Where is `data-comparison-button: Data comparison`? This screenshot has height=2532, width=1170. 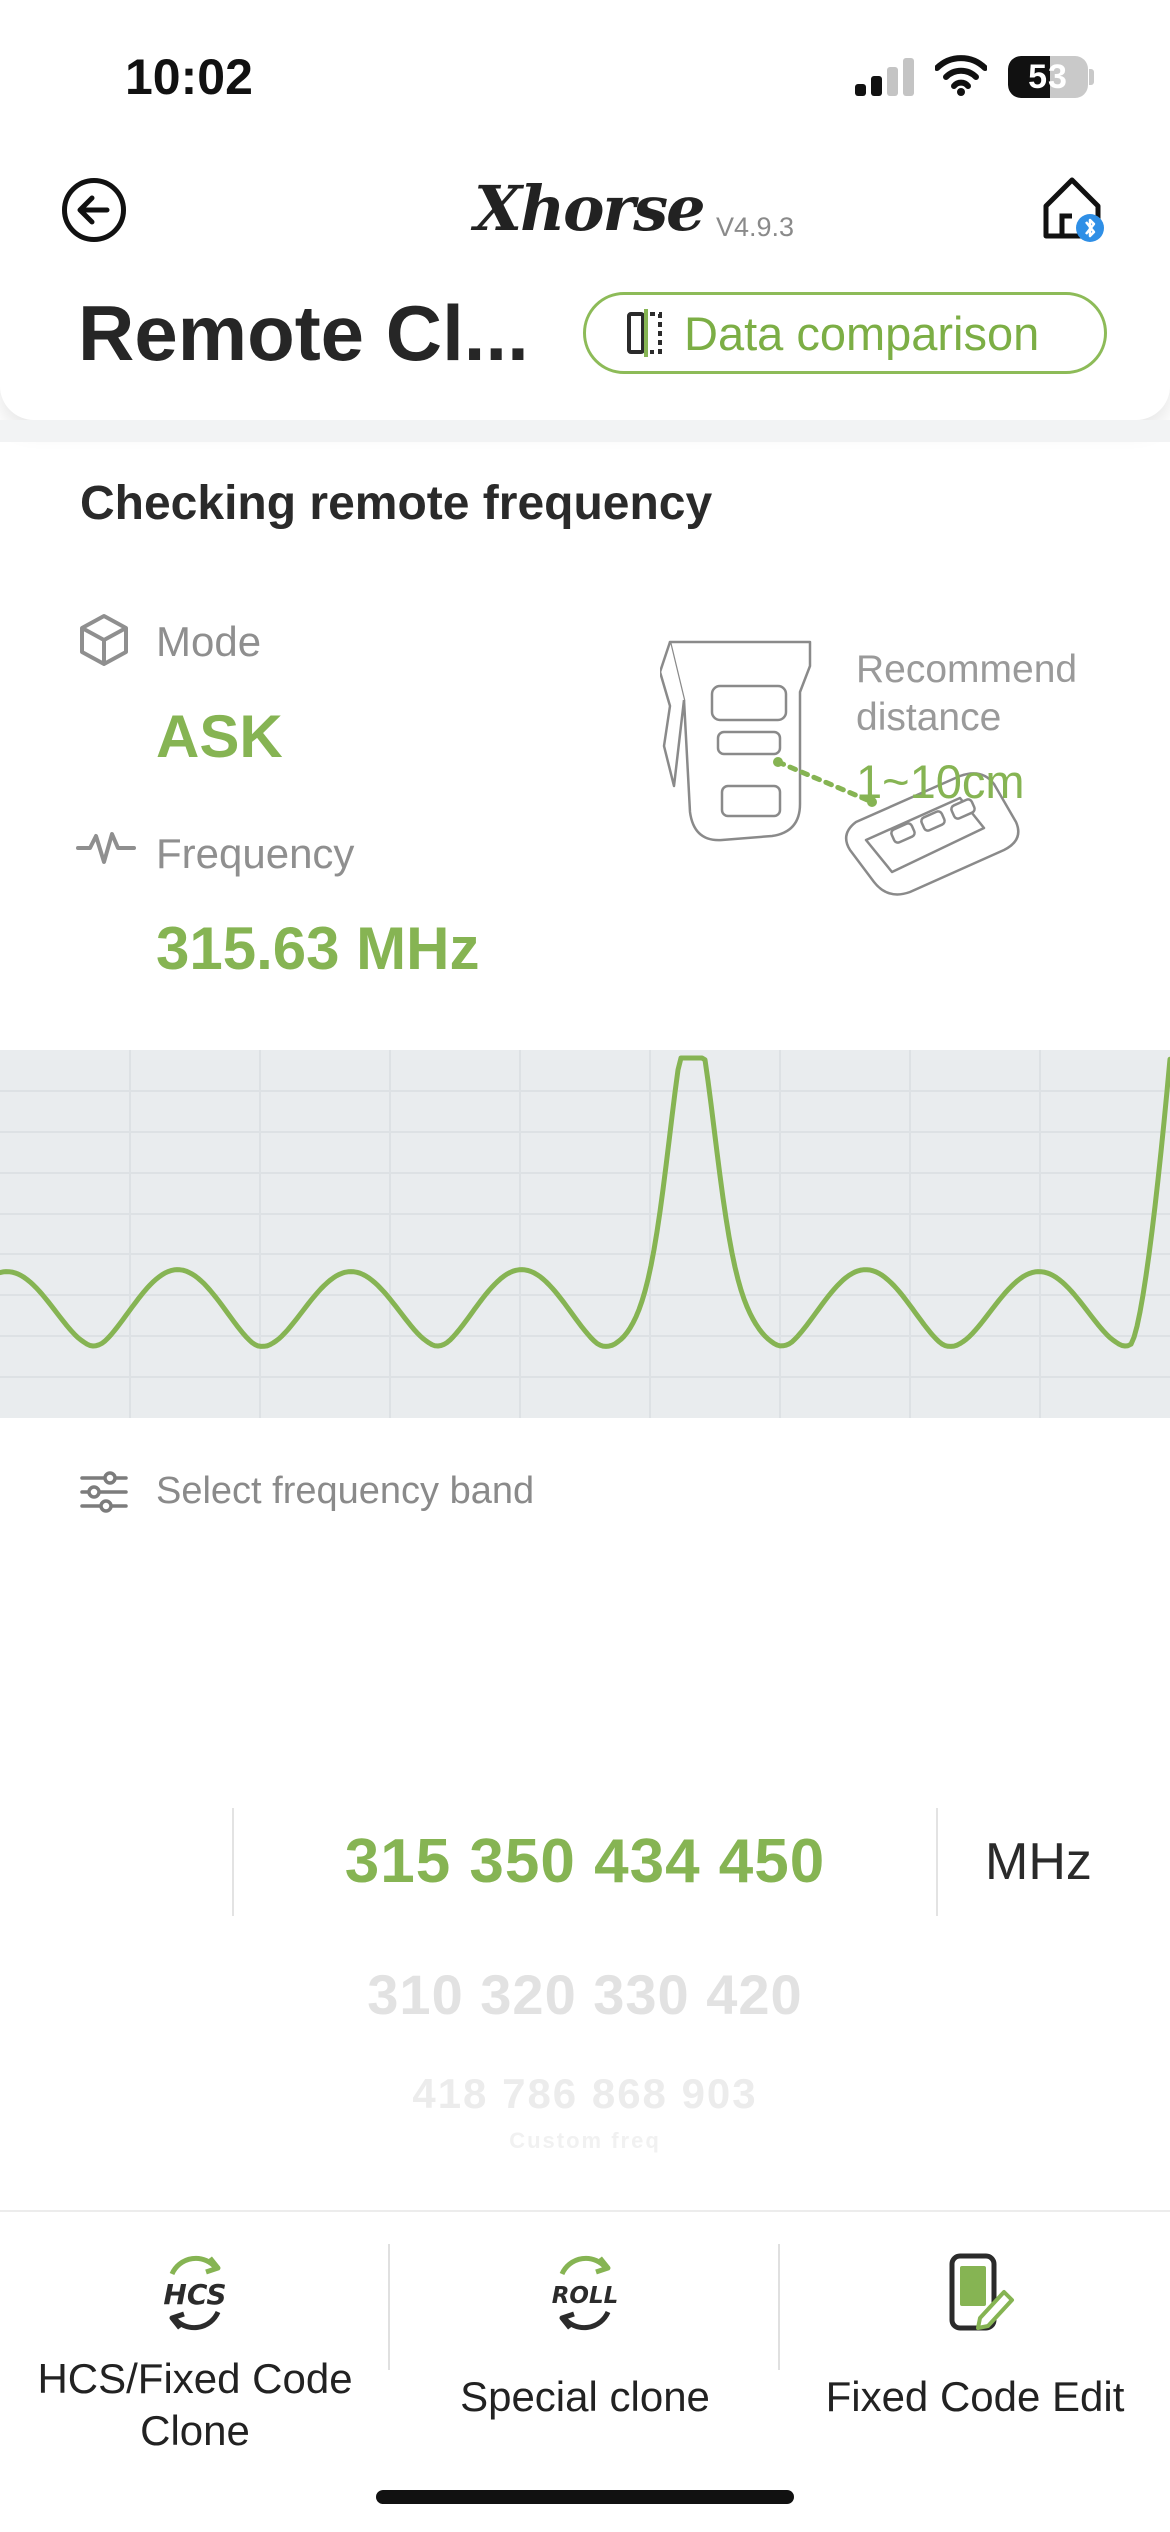 data-comparison-button: Data comparison is located at coordinates (845, 333).